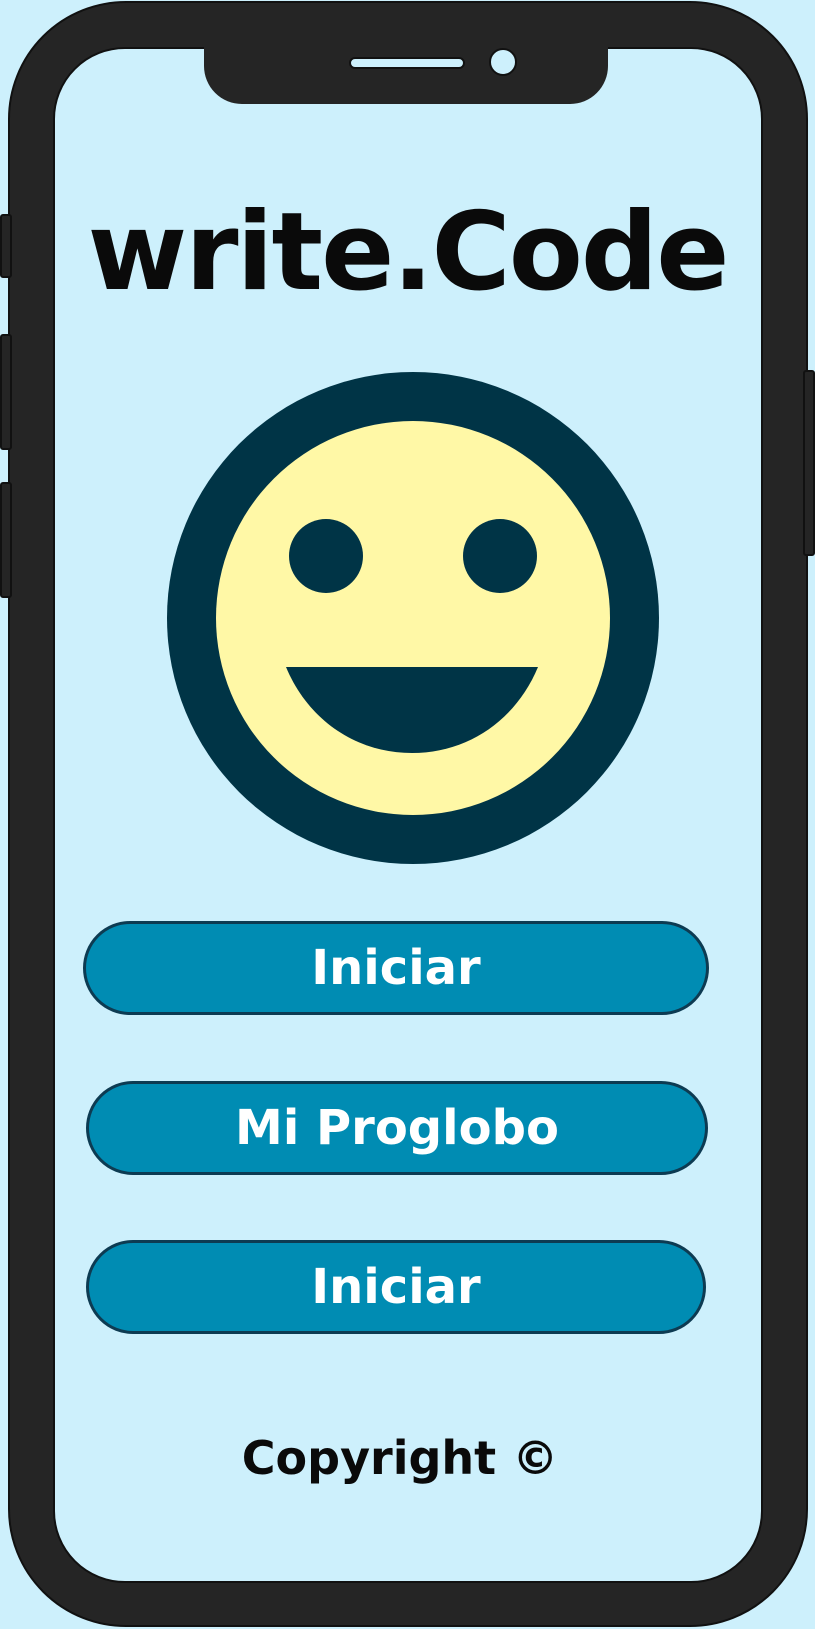  What do you see at coordinates (6, 392) in the screenshot?
I see `phone-side-button-volume-up` at bounding box center [6, 392].